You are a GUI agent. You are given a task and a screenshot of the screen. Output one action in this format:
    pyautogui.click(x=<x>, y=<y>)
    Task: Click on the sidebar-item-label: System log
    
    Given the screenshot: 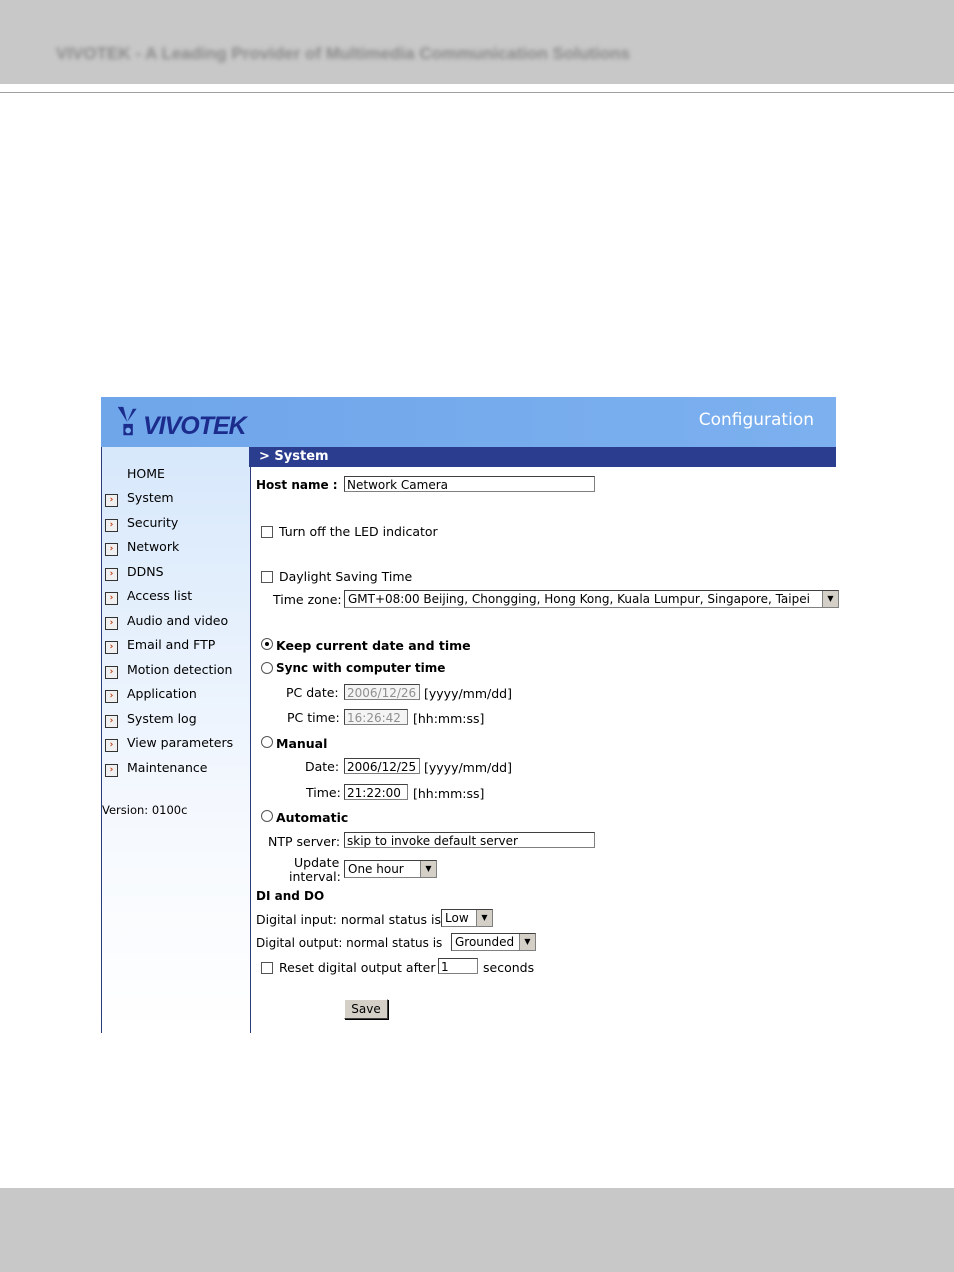 What is the action you would take?
    pyautogui.click(x=162, y=718)
    